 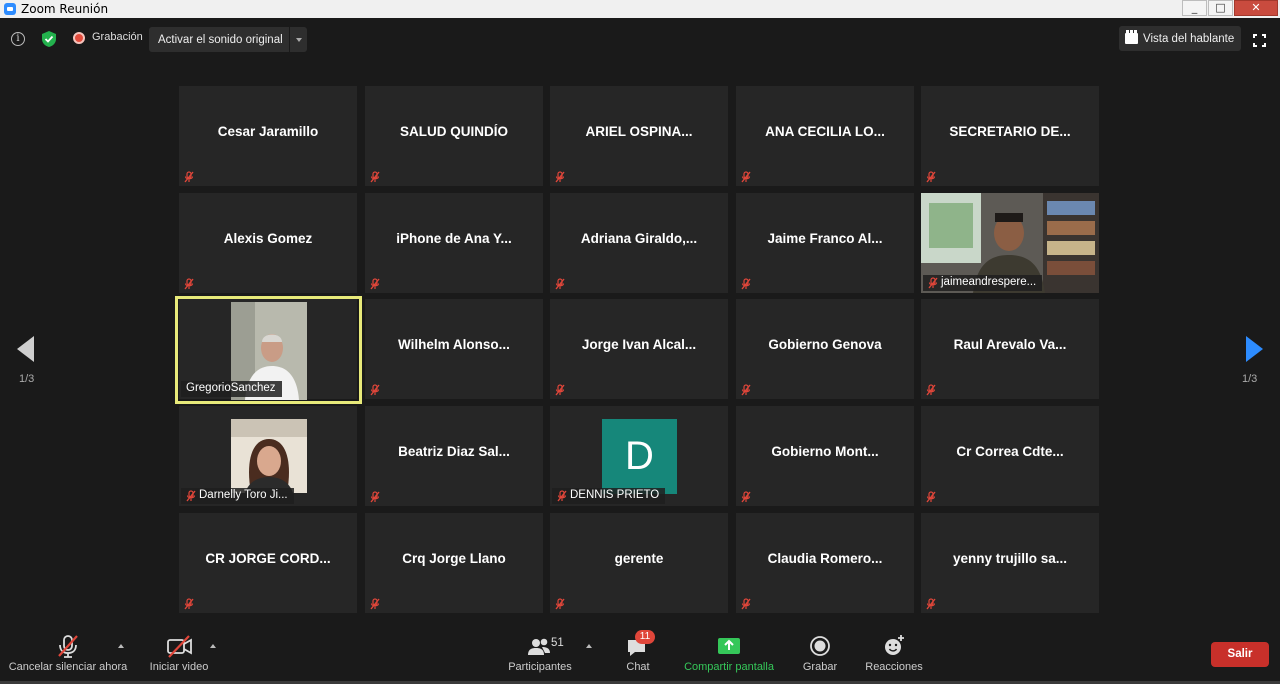 What do you see at coordinates (639, 563) in the screenshot?
I see `participant-tile: gerente` at bounding box center [639, 563].